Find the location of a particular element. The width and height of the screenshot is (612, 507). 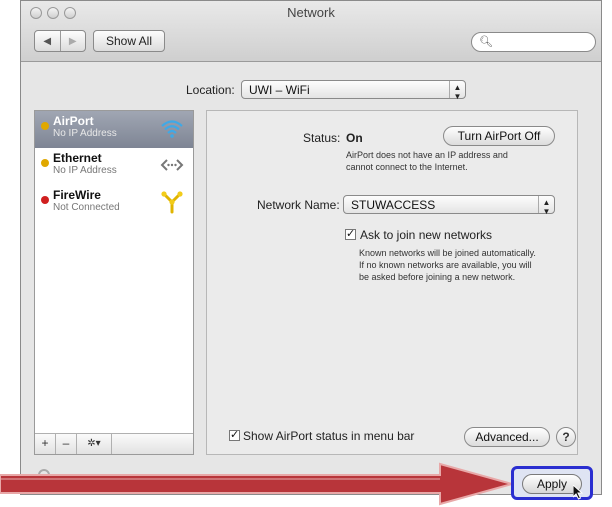

annotation-arrow-icon is located at coordinates (258, 484).